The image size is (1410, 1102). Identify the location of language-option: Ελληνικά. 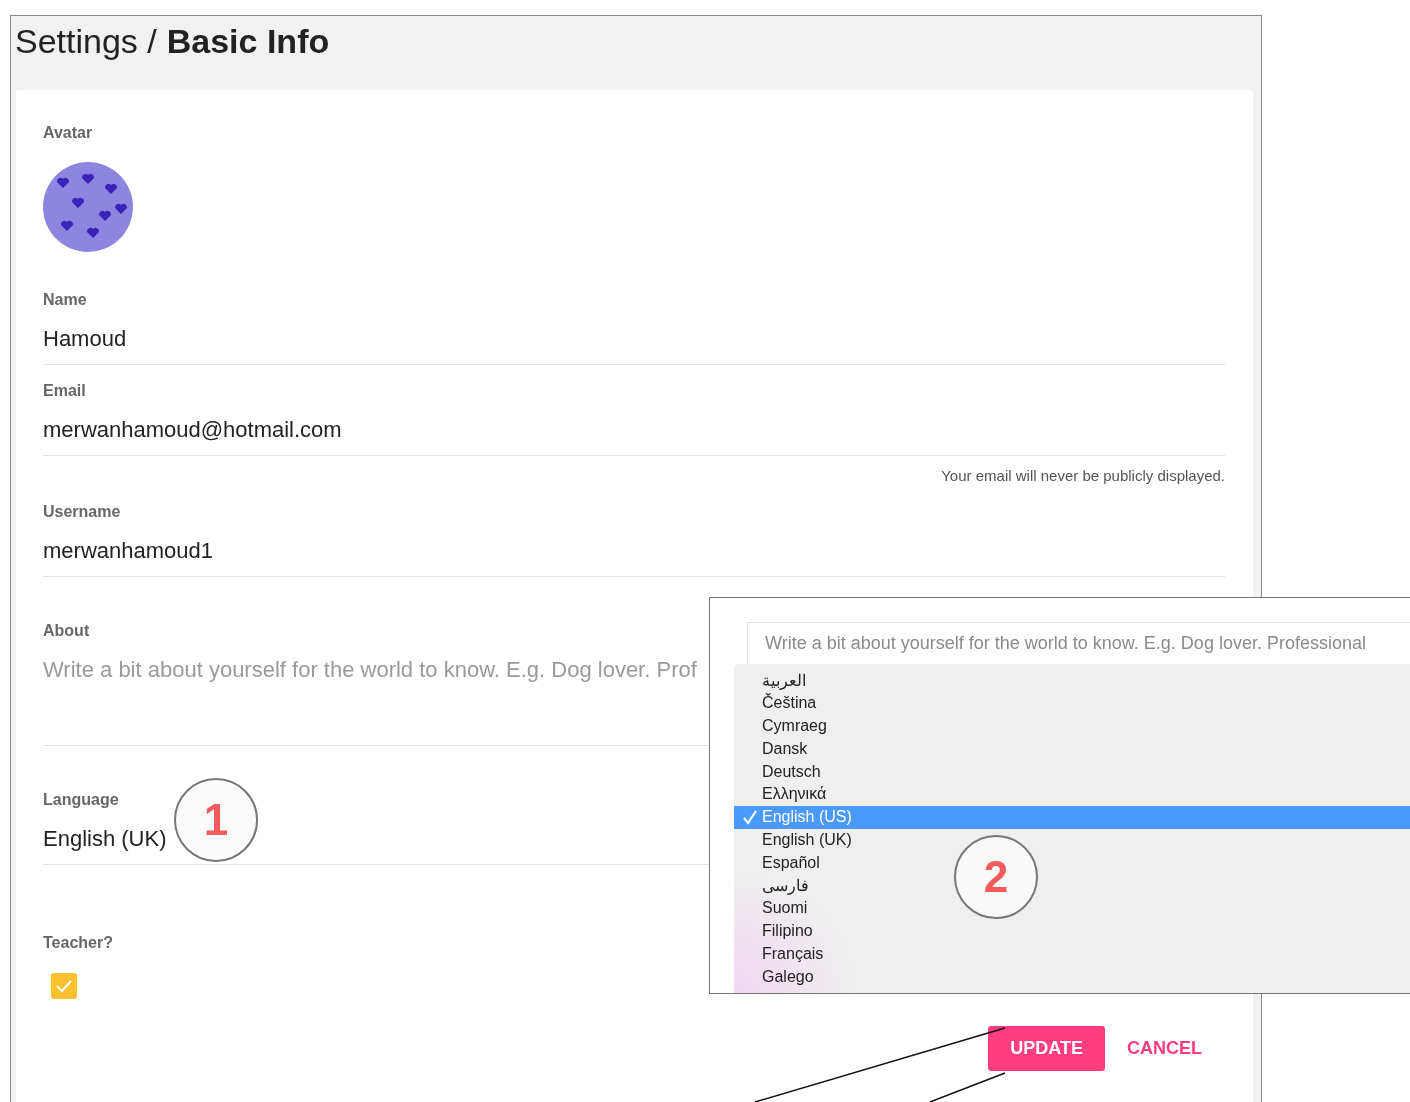
(794, 794).